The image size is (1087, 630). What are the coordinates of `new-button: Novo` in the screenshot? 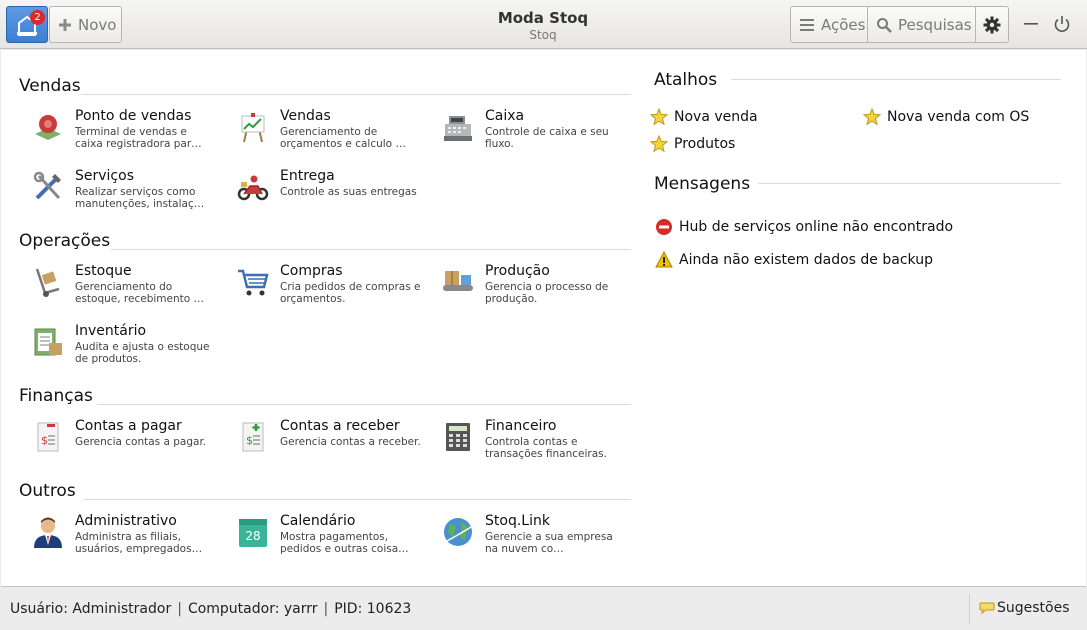 It's located at (85, 24).